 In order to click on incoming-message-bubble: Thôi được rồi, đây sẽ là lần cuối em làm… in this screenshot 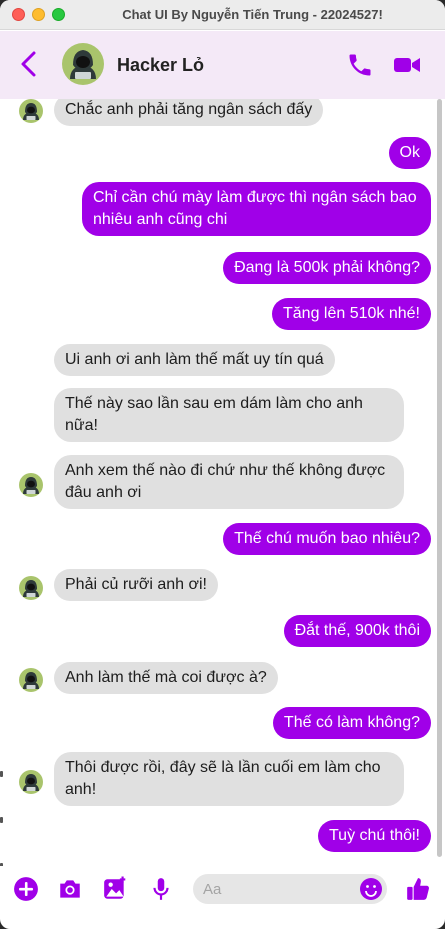, I will do `click(229, 779)`.